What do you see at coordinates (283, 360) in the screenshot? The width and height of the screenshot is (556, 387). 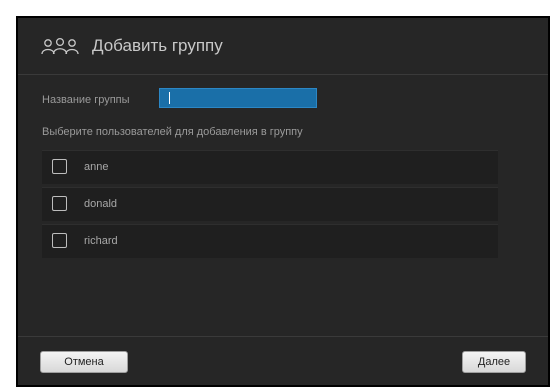 I see `dialog-footer: Отмена Далее` at bounding box center [283, 360].